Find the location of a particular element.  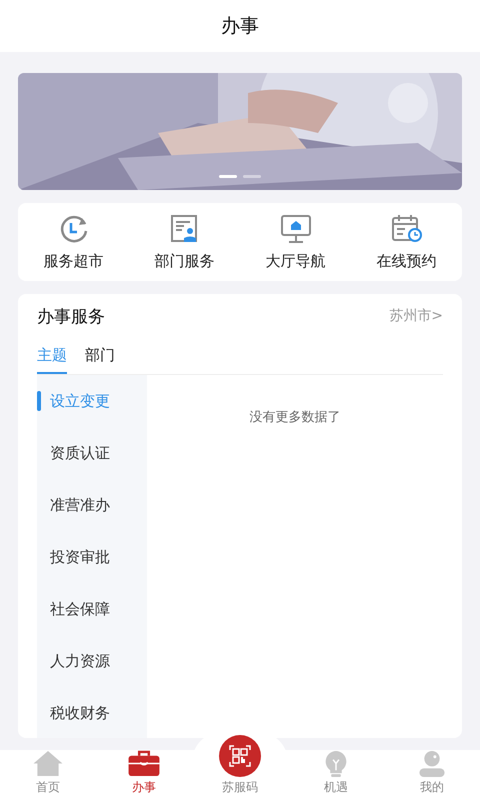

nav-item: 我的 is located at coordinates (432, 775).